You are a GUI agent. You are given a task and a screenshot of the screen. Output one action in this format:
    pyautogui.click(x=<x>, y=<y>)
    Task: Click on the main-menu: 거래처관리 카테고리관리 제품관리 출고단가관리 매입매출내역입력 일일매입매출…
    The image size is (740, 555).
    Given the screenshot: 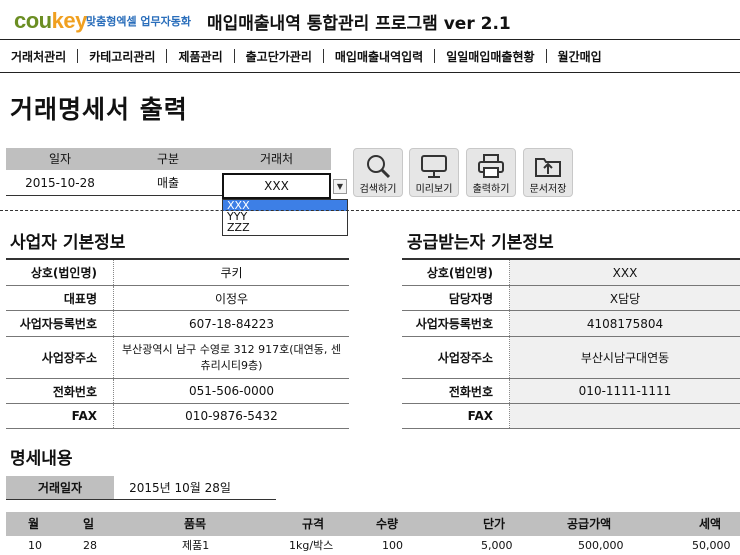 What is the action you would take?
    pyautogui.click(x=370, y=56)
    